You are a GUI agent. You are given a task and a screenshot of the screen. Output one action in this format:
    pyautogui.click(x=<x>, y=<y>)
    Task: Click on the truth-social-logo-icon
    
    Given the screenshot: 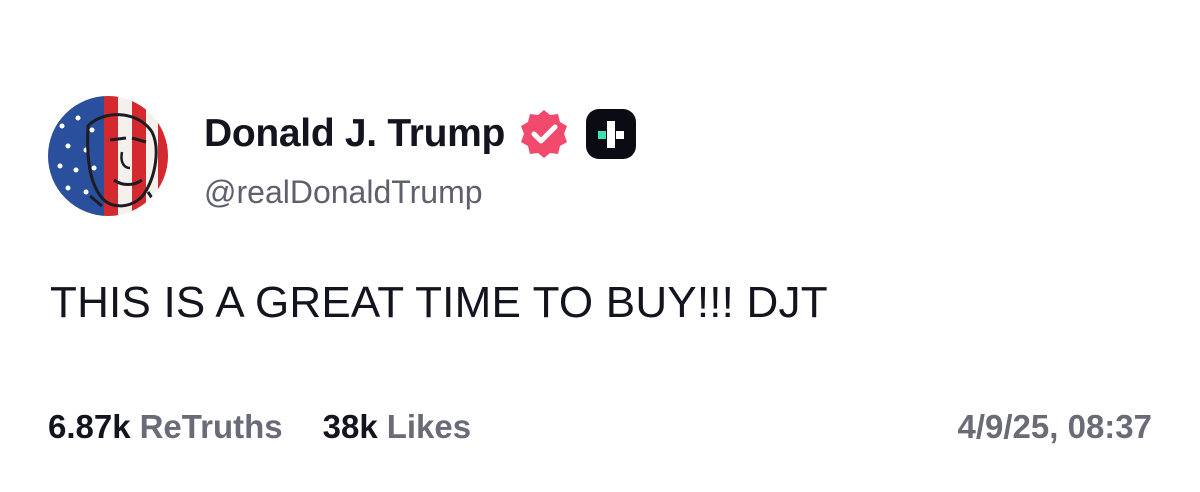 What is the action you would take?
    pyautogui.click(x=611, y=134)
    